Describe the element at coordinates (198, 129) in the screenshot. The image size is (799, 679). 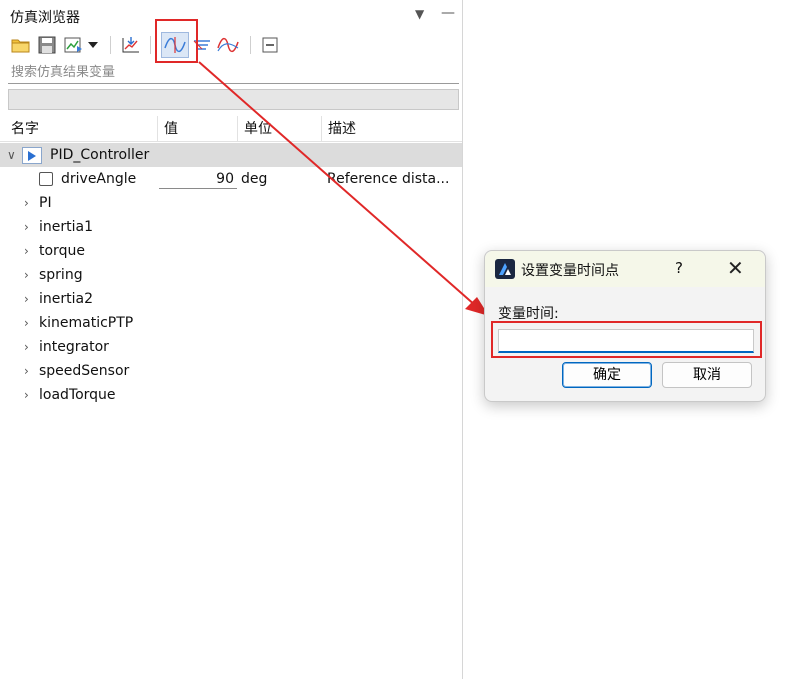
I see `column-header-value: 值` at that location.